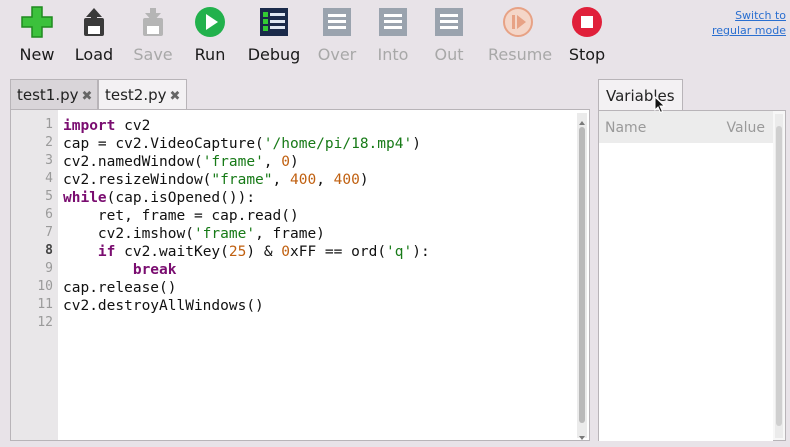 The image size is (790, 447). Describe the element at coordinates (49, 160) in the screenshot. I see `line-number: 3` at that location.